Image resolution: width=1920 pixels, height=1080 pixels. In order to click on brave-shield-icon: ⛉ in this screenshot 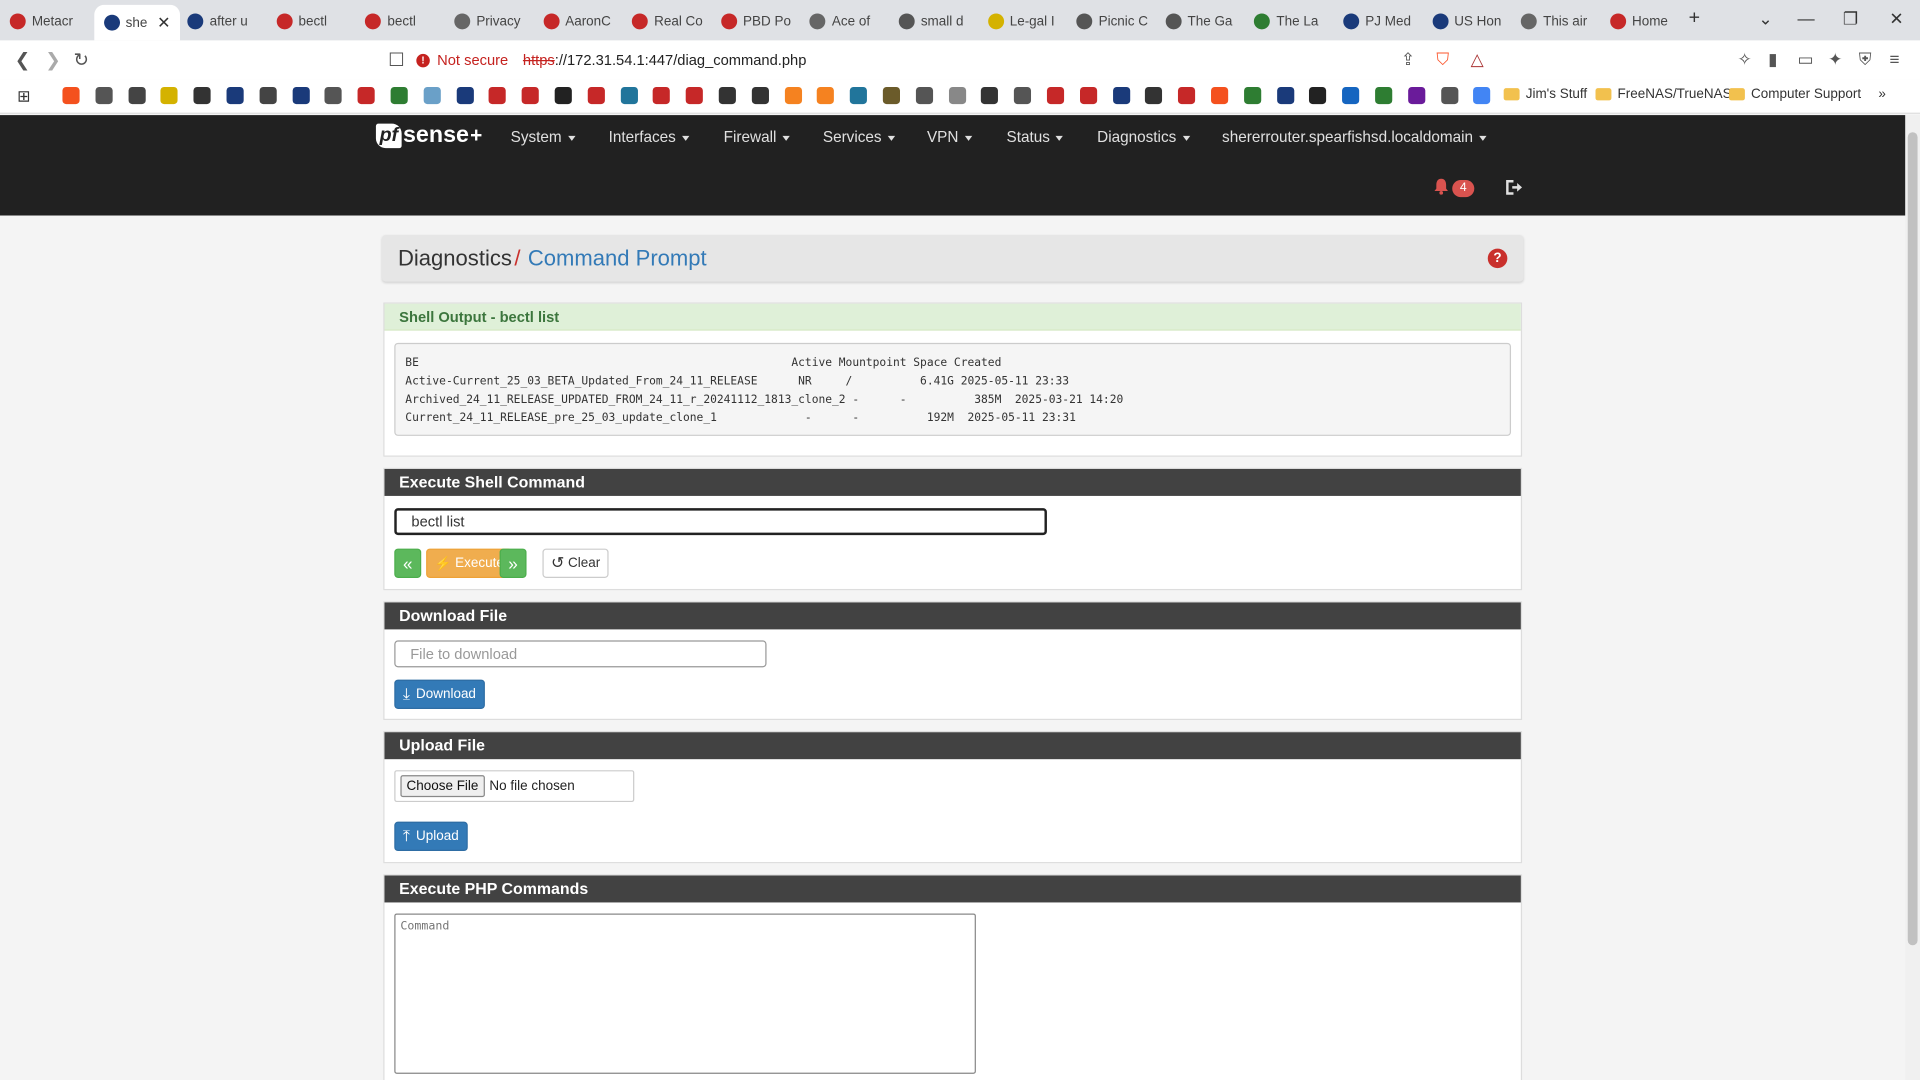, I will do `click(1442, 59)`.